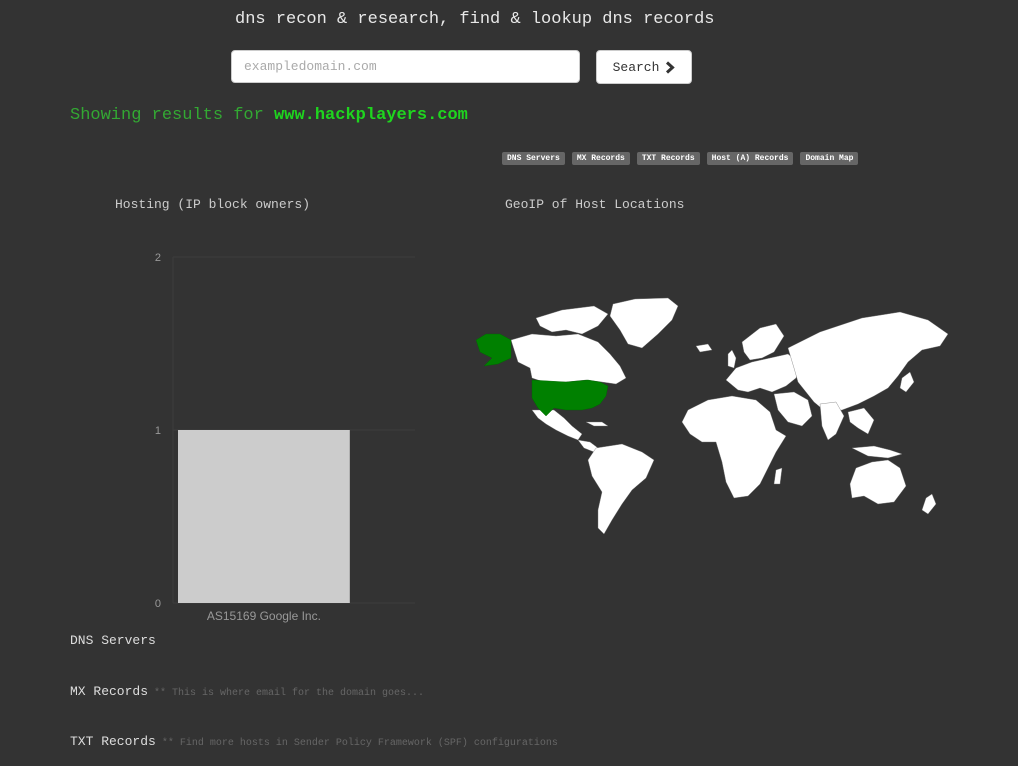 This screenshot has width=1018, height=766. Describe the element at coordinates (636, 67) in the screenshot. I see `search-button-label: Search` at that location.